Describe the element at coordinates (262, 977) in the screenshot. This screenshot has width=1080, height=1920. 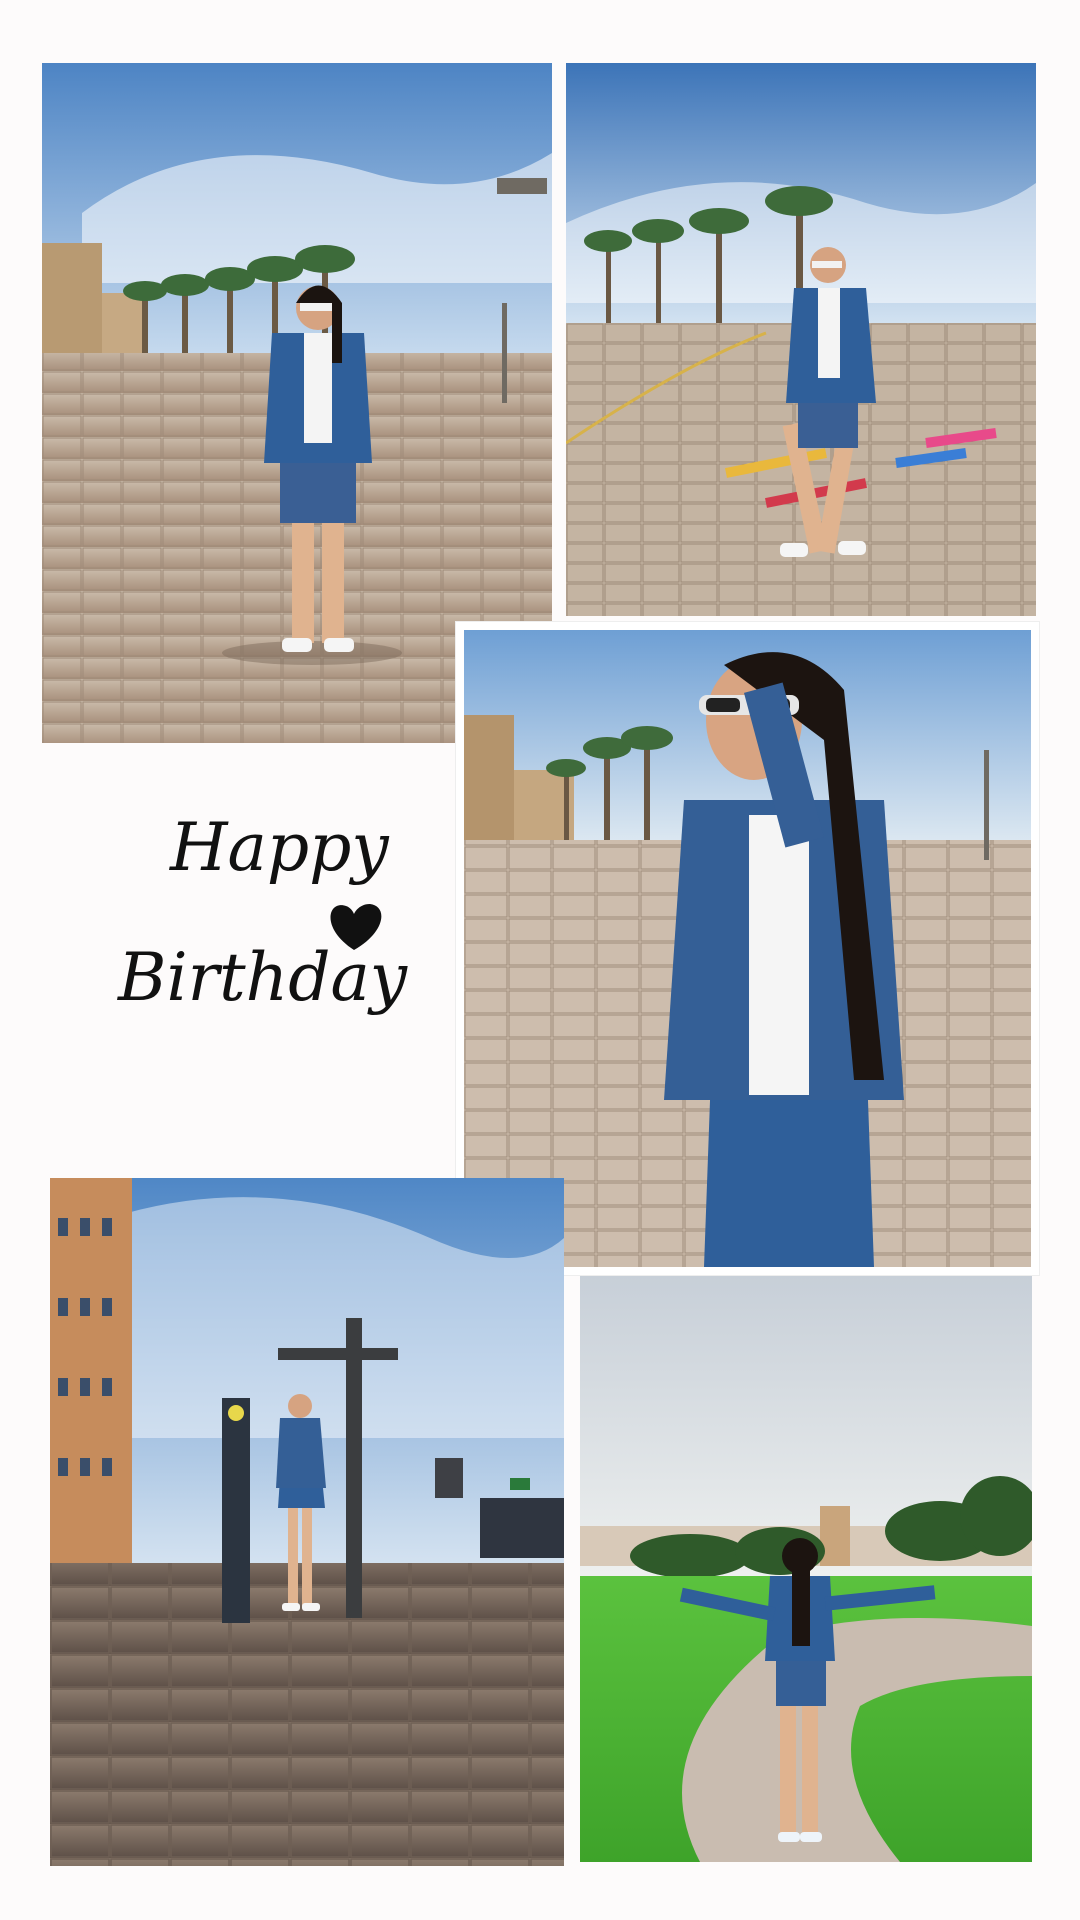
I see `caption-line-birthday: Birthday` at that location.